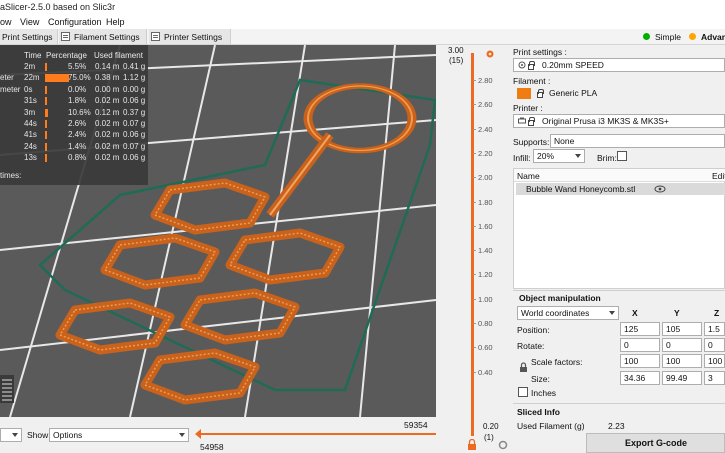 The image size is (725, 453). I want to click on horizontal-move-slider, so click(316, 434).